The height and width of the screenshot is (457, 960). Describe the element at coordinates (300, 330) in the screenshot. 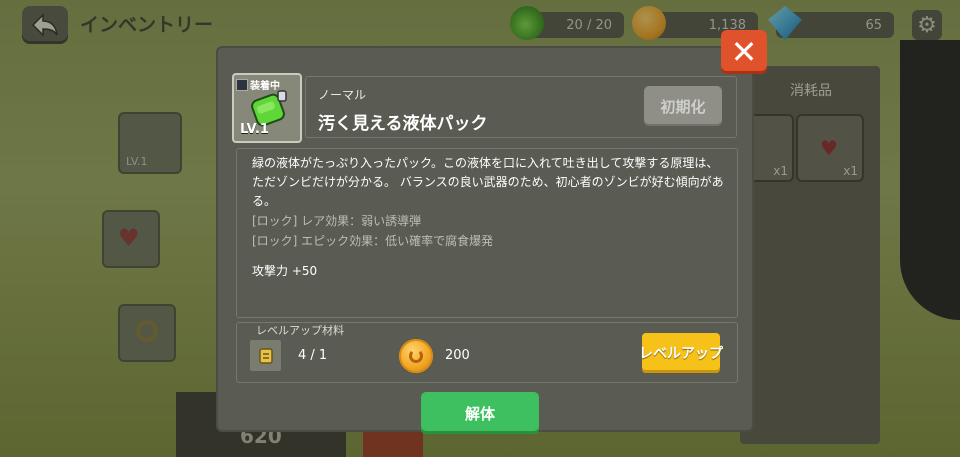

I see `levelup-materials-title: レベルアップ材料` at that location.